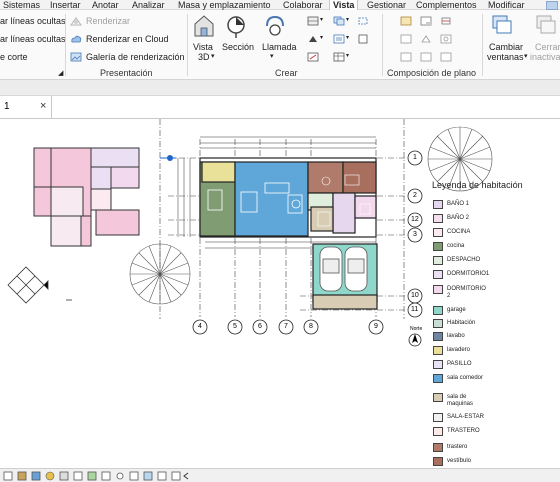 This screenshot has width=560, height=482. I want to click on render-gallery-button: Galería de renderización, so click(135, 57).